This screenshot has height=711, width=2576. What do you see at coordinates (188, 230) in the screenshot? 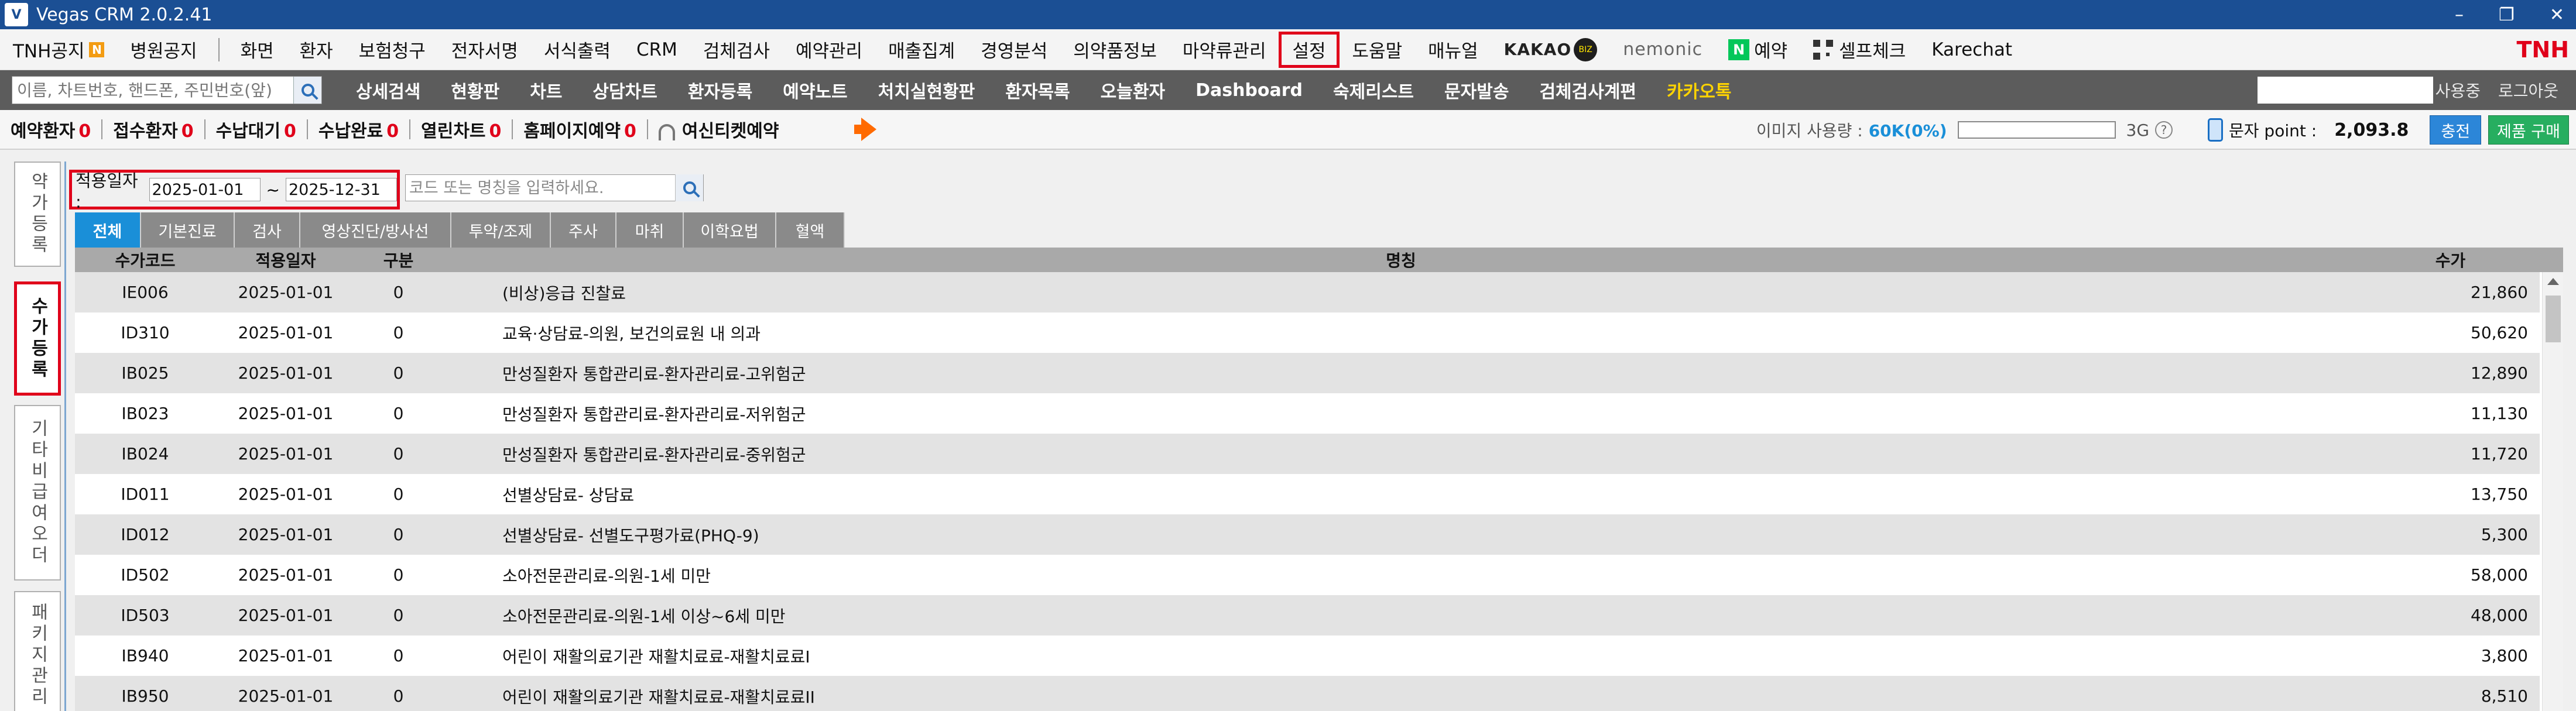
I see `tab-basic-care: 기본진료` at bounding box center [188, 230].